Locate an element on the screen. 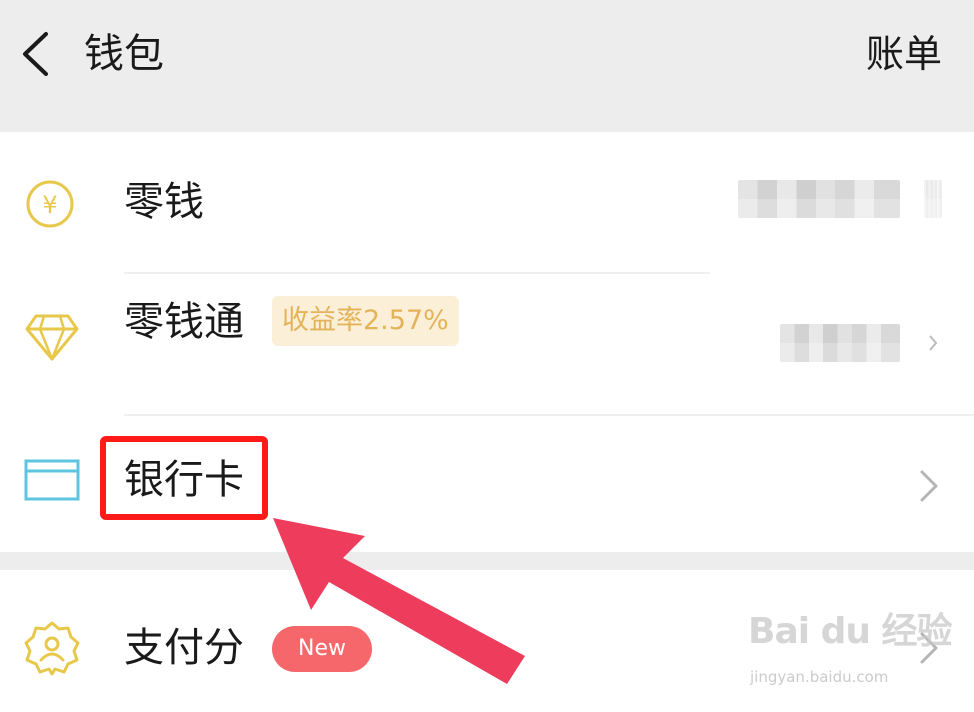  baidu-watermark: Bai du 经验 jingyan.baidu.com is located at coordinates (850, 647).